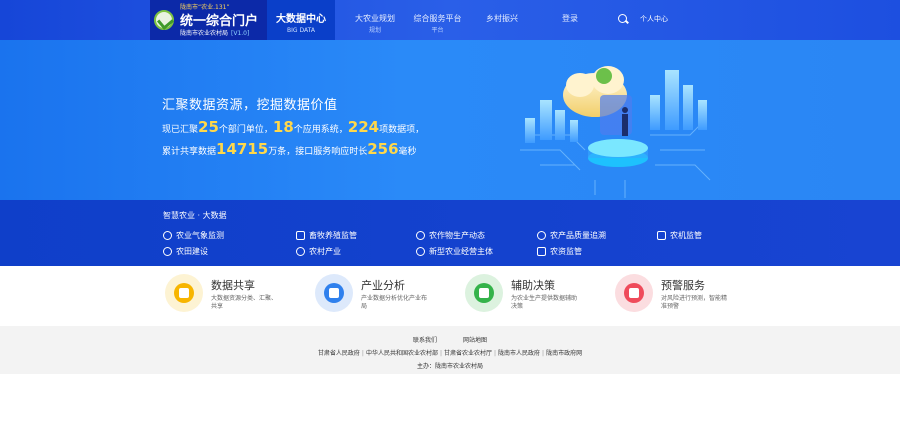 This screenshot has width=900, height=439. I want to click on stat-text: 累计共享数据, so click(189, 152).